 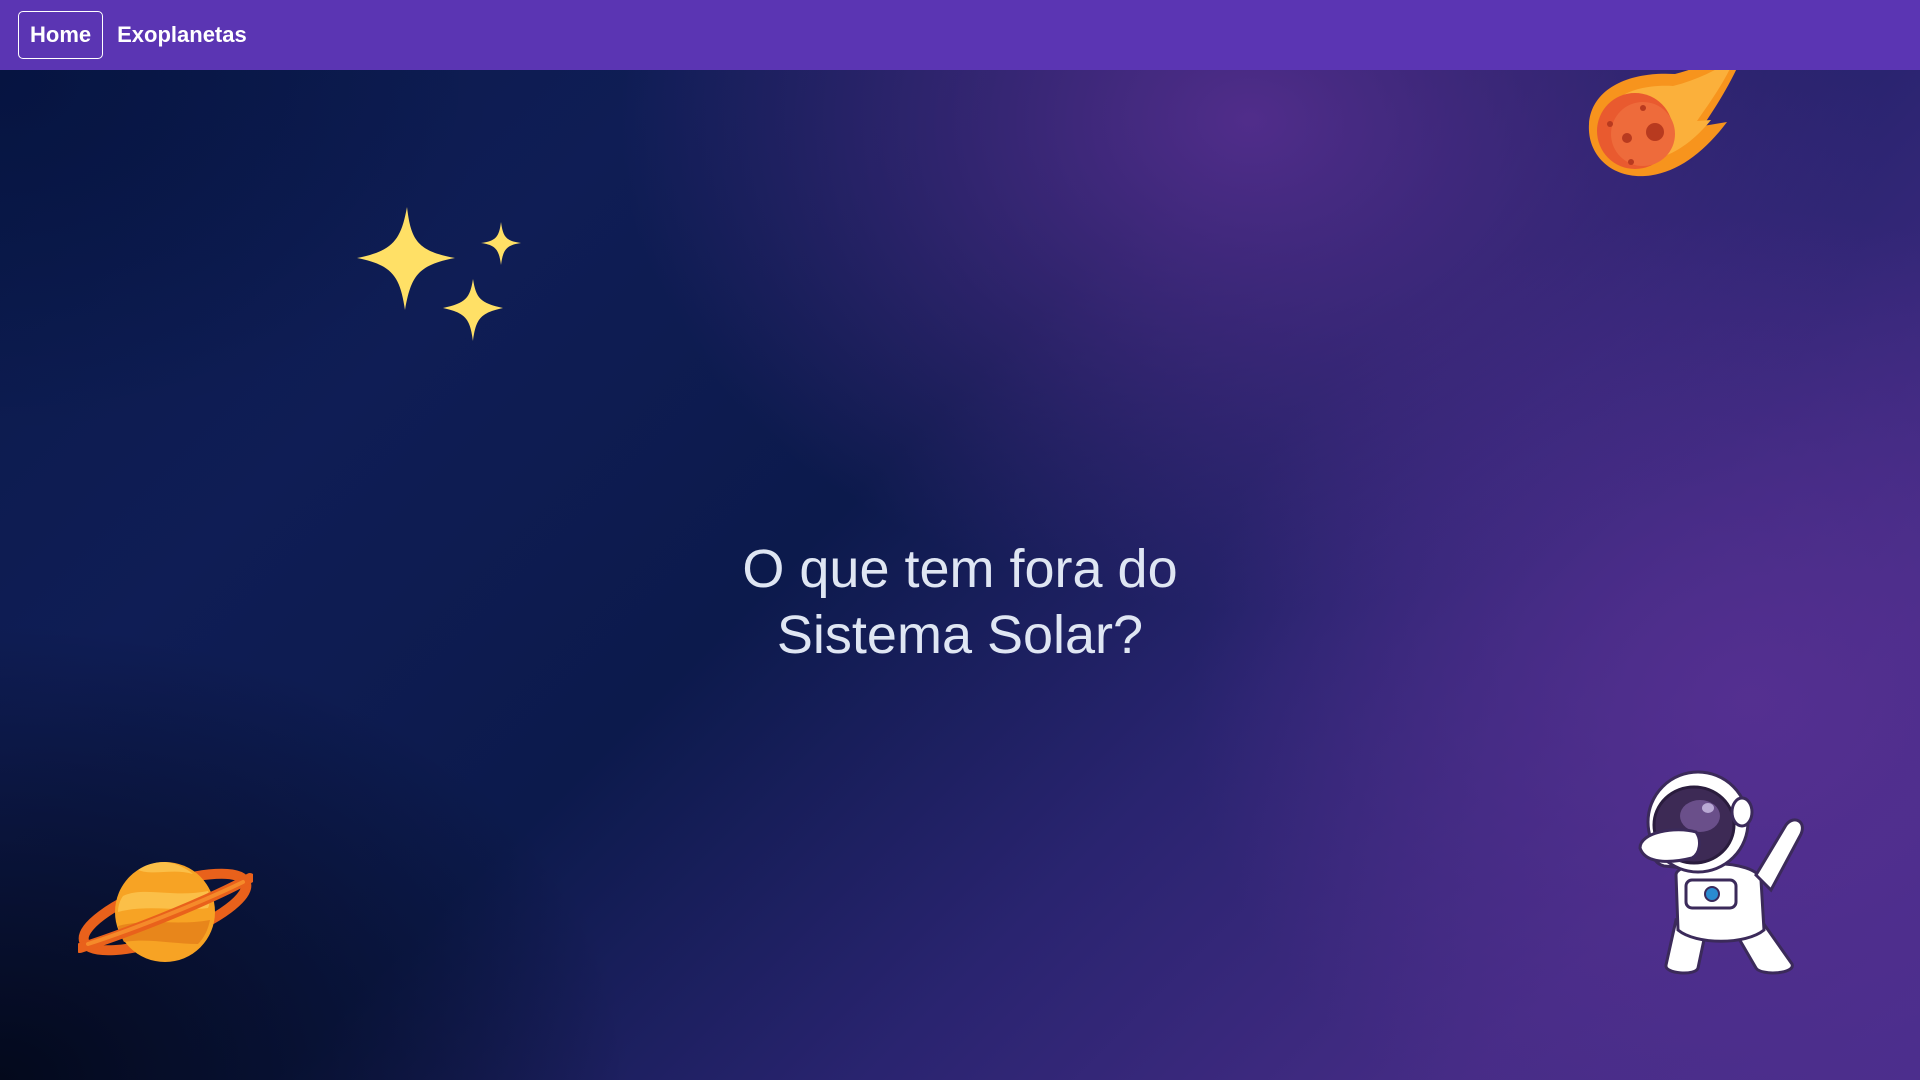 I want to click on sparkles-icon, so click(x=439, y=274).